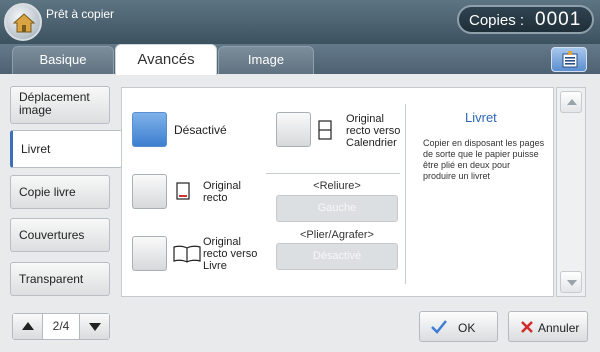  Describe the element at coordinates (149, 129) in the screenshot. I see `option-desactive-button` at that location.